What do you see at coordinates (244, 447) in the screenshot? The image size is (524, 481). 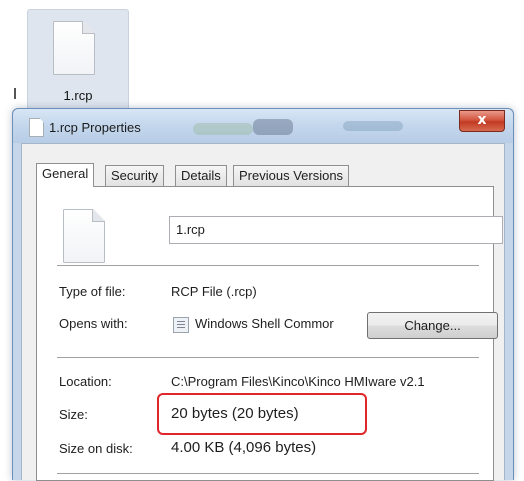 I see `size-on-disk-value: 4.00 KB (4,096 bytes)` at bounding box center [244, 447].